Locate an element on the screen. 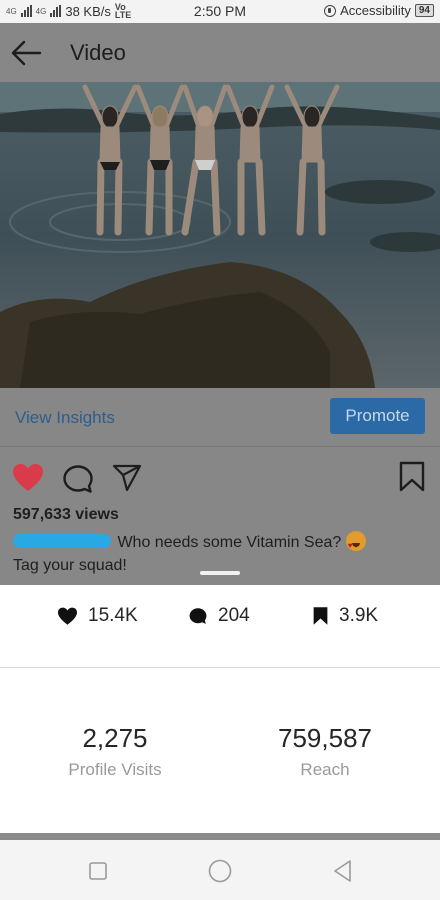 The image size is (440, 900). sheet-drag-handle is located at coordinates (220, 573).